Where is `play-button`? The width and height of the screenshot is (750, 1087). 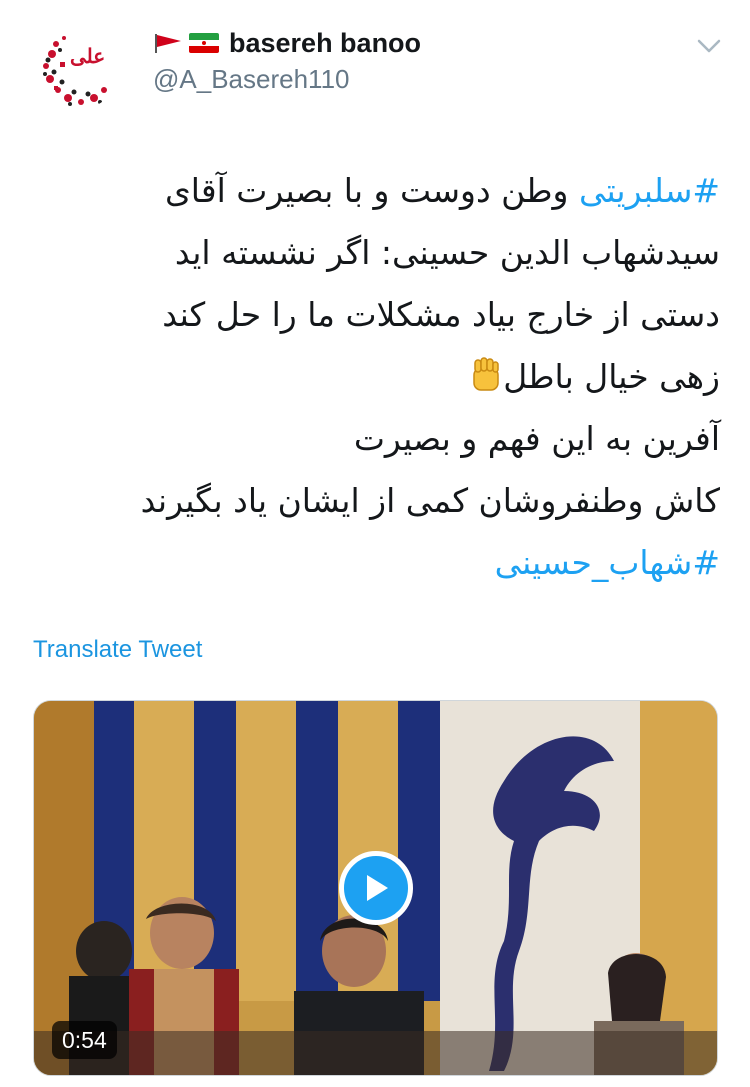
play-button is located at coordinates (376, 888).